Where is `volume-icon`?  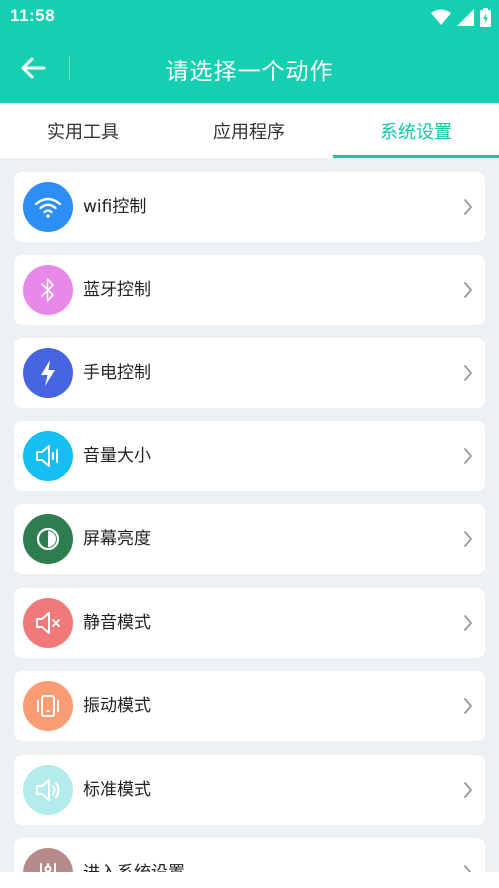
volume-icon is located at coordinates (48, 456).